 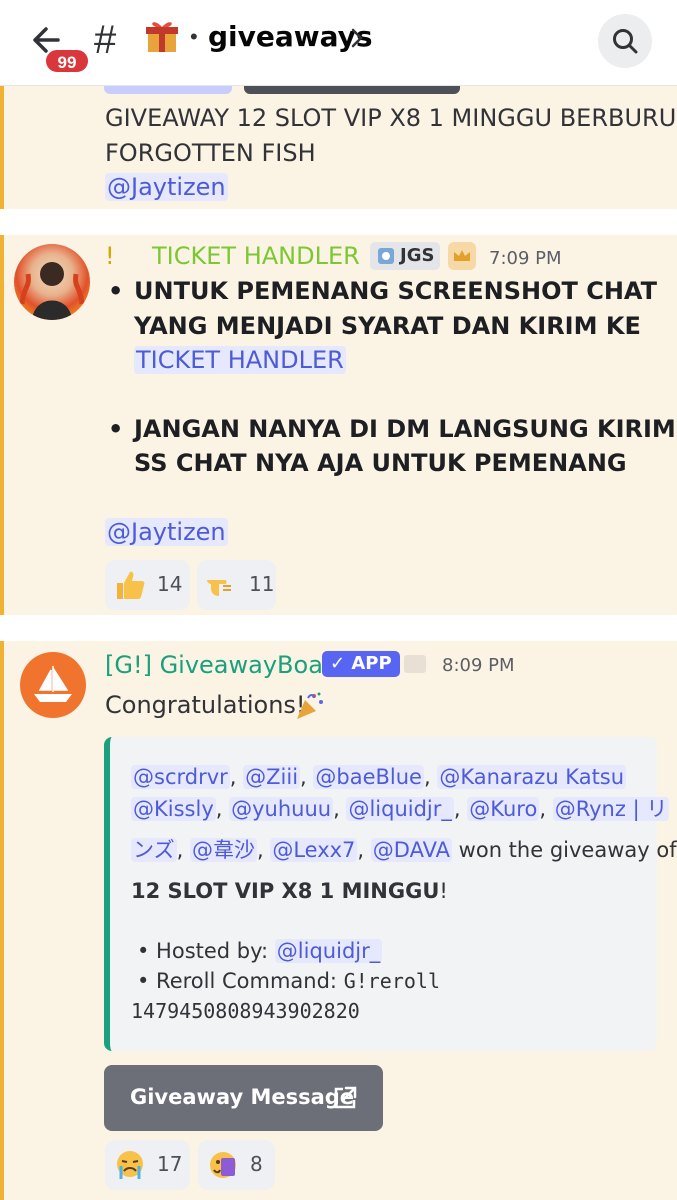 I want to click on unread-badge: 99, so click(x=67, y=61).